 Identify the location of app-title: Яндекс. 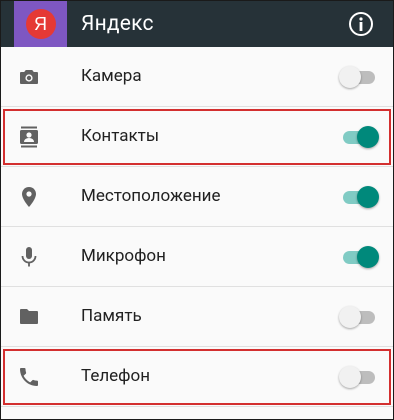
(117, 24).